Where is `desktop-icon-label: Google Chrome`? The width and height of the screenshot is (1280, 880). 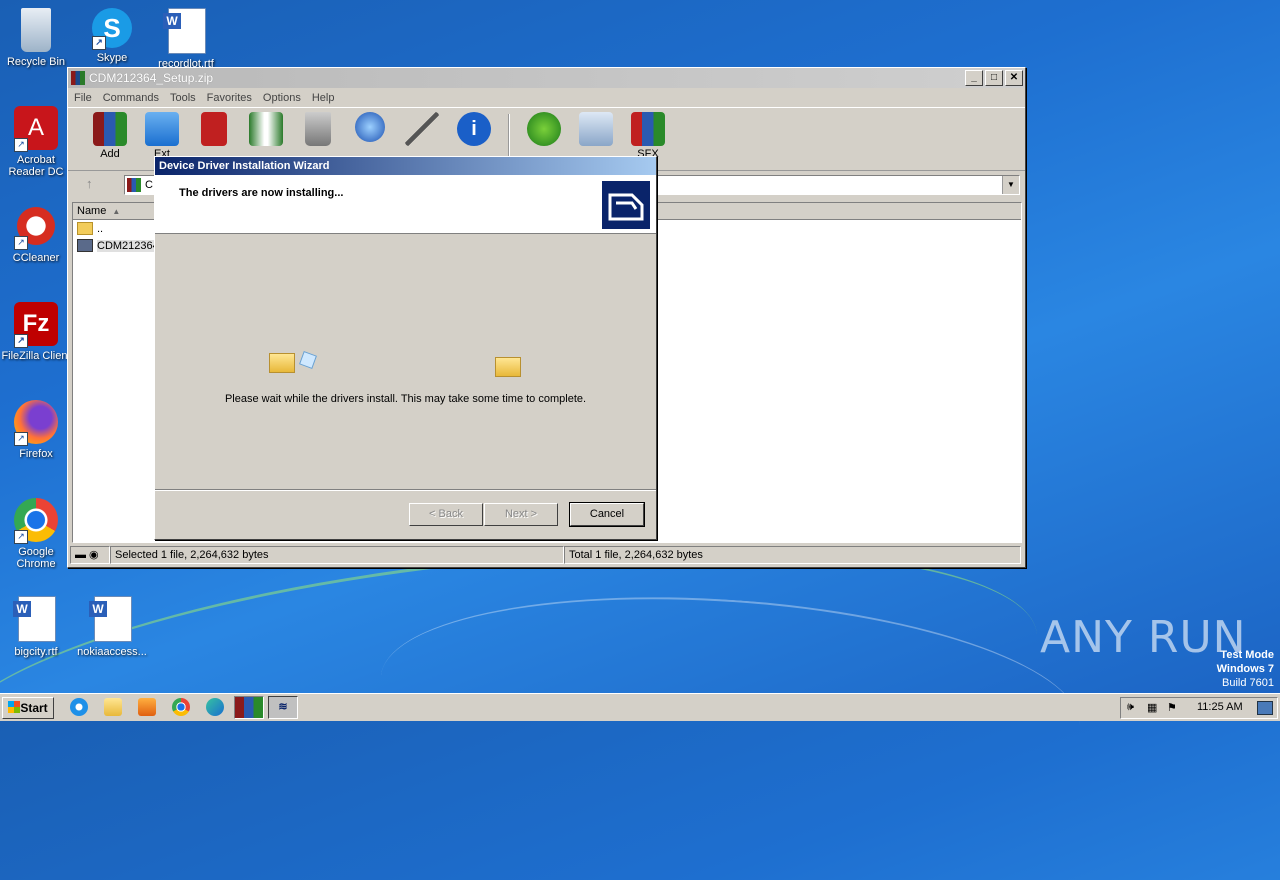 desktop-icon-label: Google Chrome is located at coordinates (36, 558).